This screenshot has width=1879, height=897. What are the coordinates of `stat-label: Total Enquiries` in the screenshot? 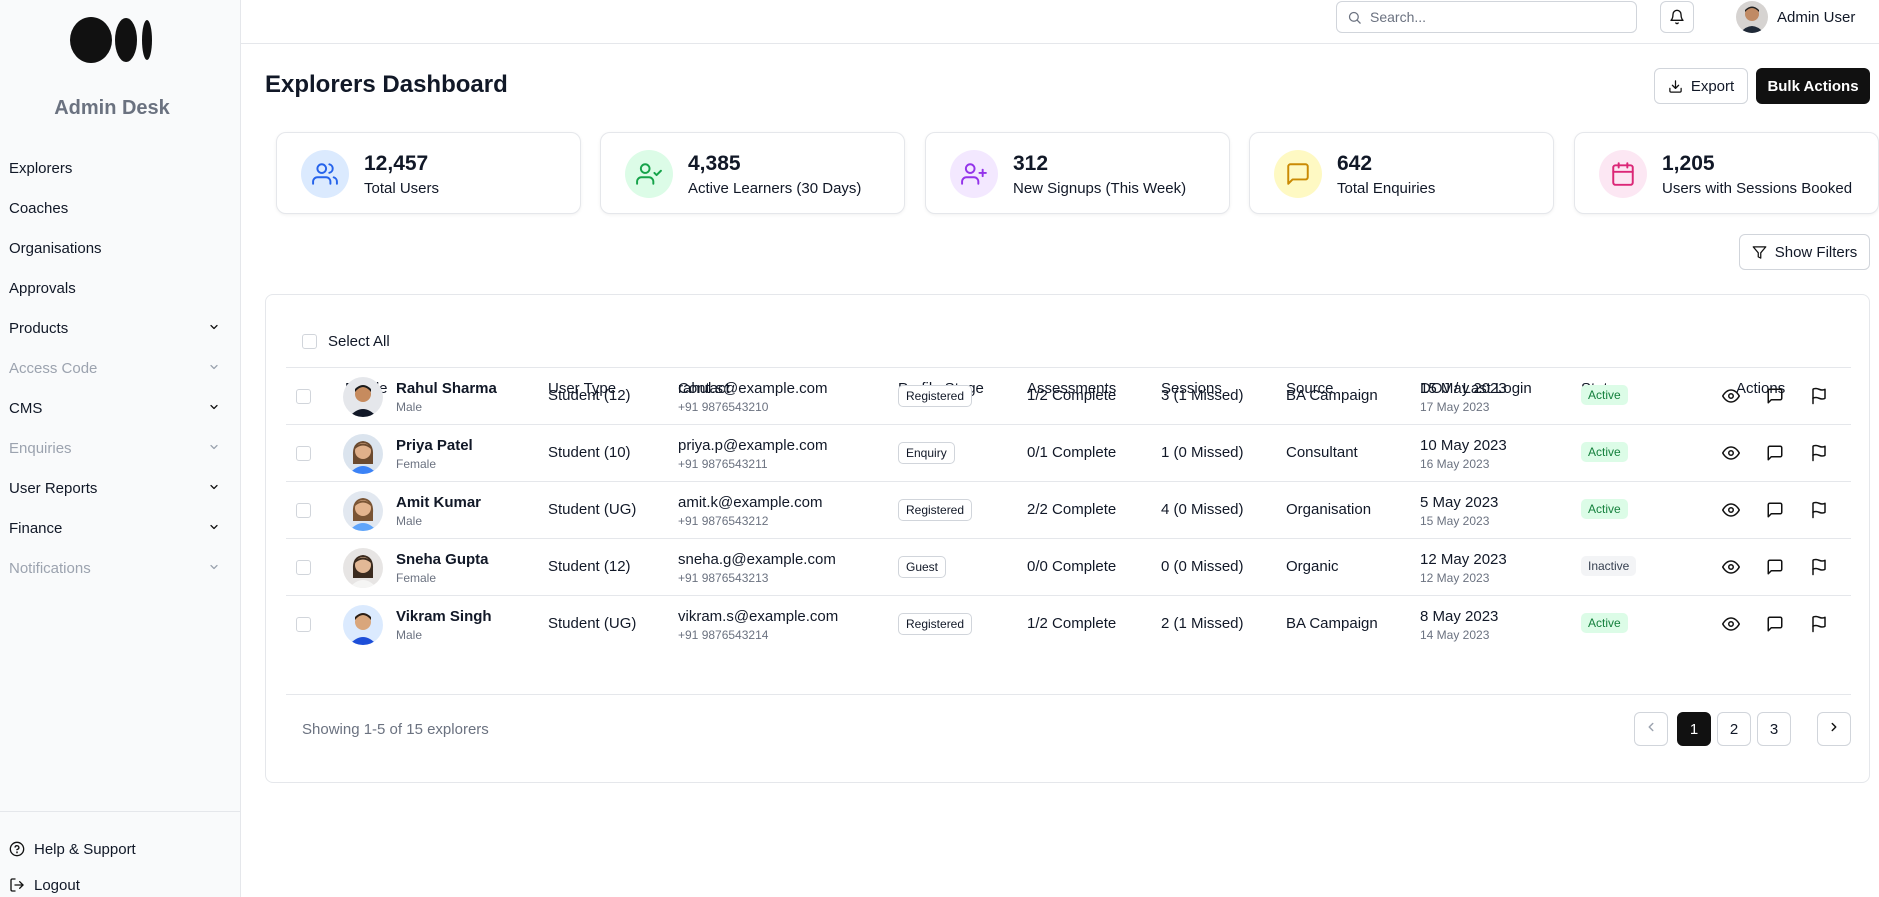 It's located at (1386, 188).